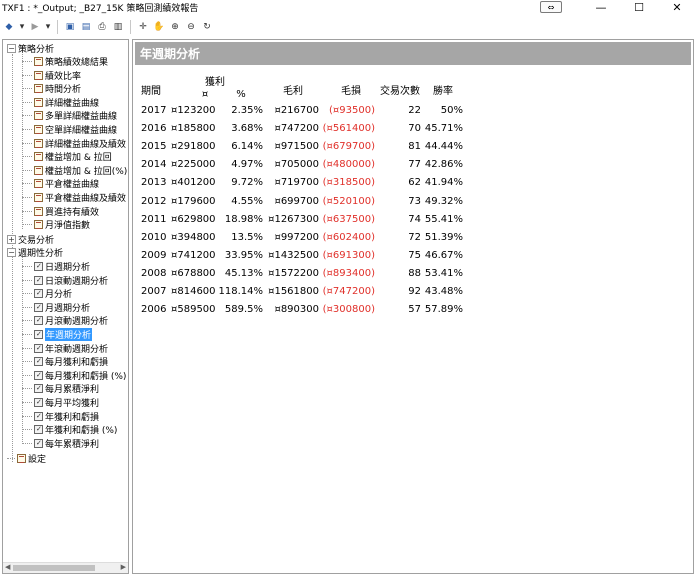  Describe the element at coordinates (293, 273) in the screenshot. I see `cell-gross: ¤1572200` at that location.